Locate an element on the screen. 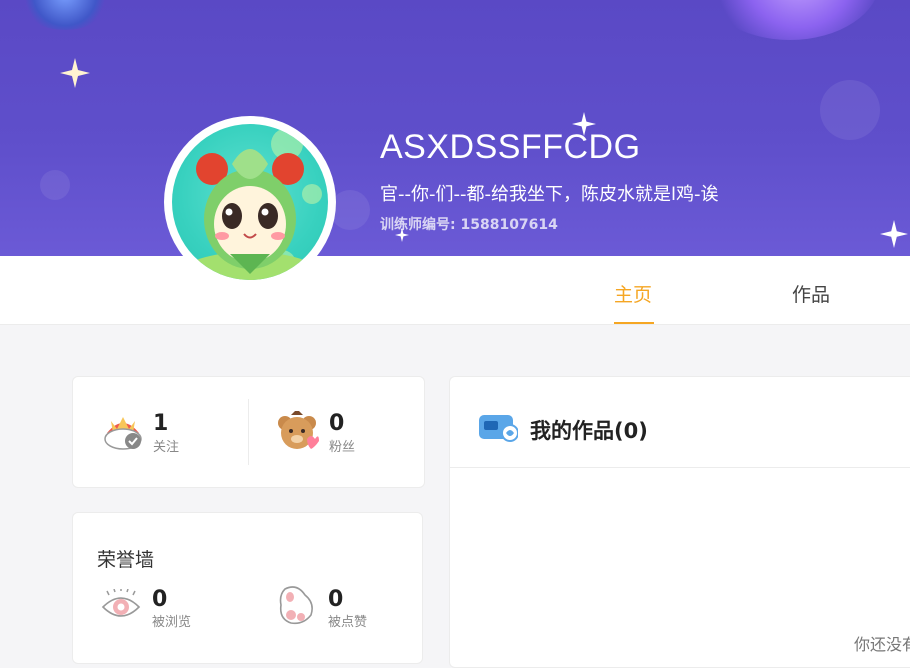  avatar is located at coordinates (250, 202).